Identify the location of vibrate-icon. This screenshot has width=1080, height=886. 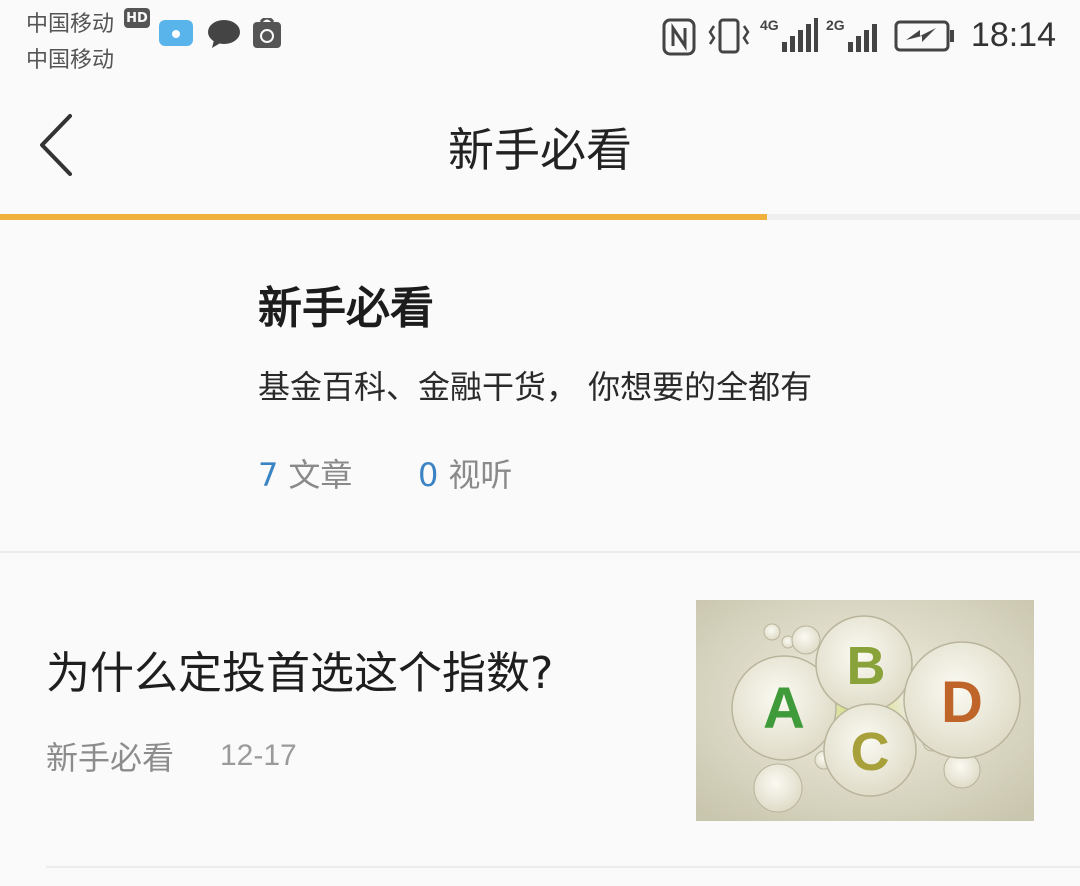
(729, 36).